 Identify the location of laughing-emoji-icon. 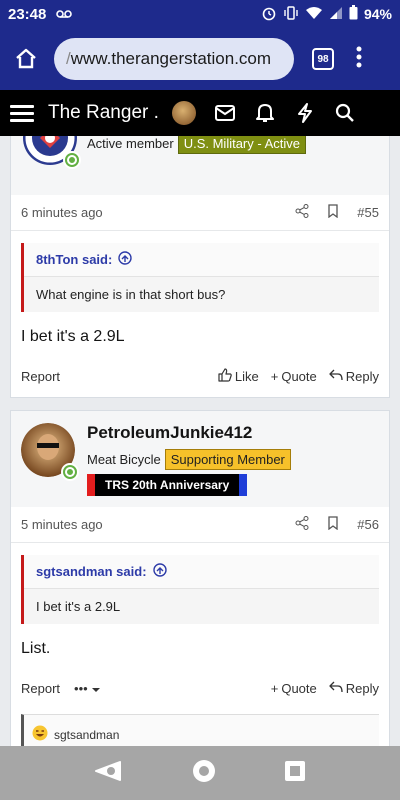
(40, 734).